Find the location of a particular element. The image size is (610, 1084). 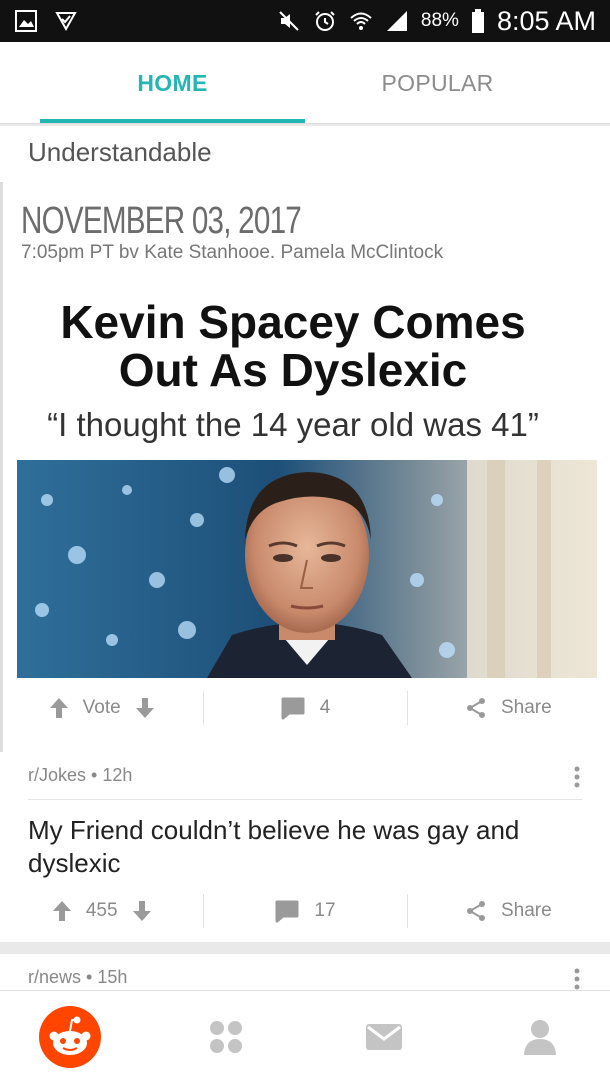

active-tab-indicator is located at coordinates (172, 121).